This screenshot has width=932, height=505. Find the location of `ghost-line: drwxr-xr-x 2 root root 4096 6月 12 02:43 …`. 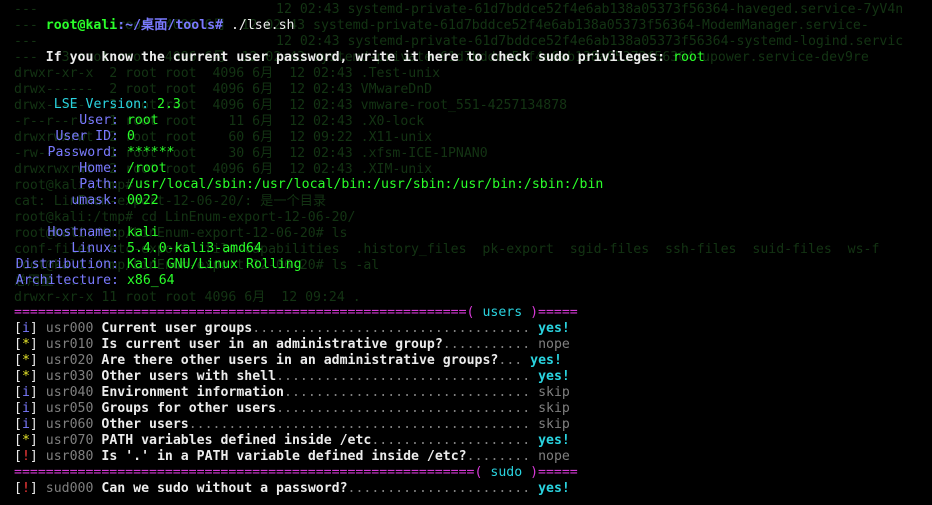

ghost-line: drwxr-xr-x 2 root root 4096 6月 12 02:43 … is located at coordinates (227, 73).